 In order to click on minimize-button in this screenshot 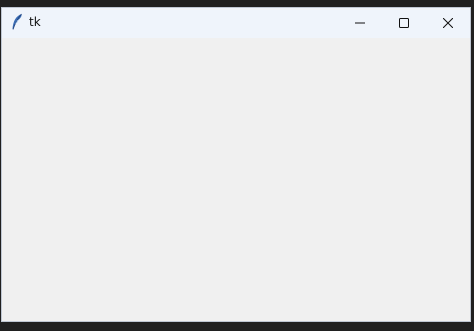, I will do `click(360, 23)`.